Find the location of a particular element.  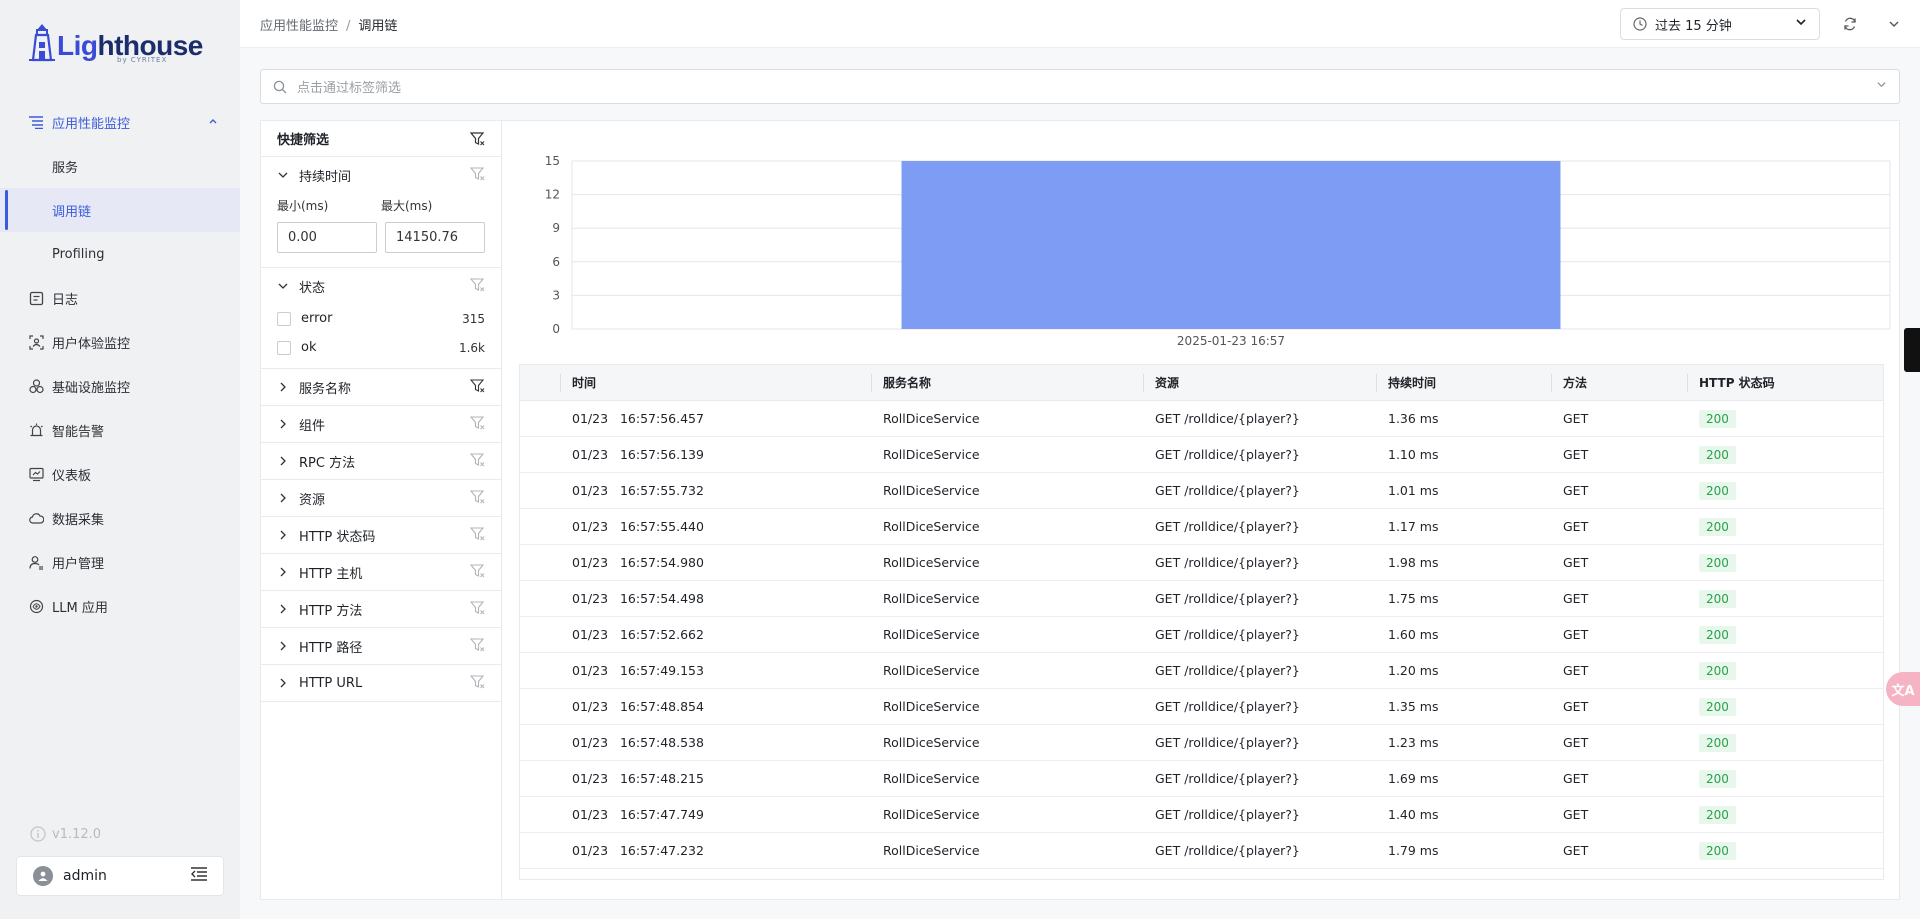

filter-section-status: 状态 error 315 ok 1.6k is located at coordinates (381, 318).